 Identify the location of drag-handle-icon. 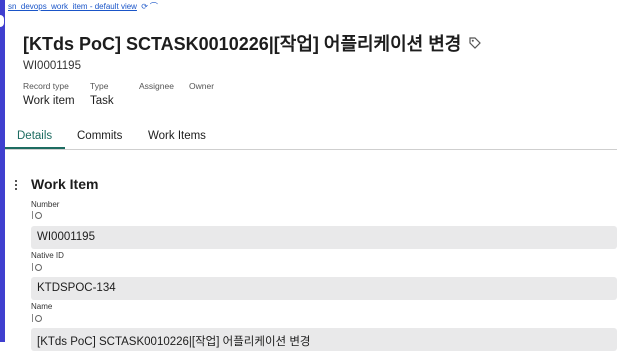
(16, 185).